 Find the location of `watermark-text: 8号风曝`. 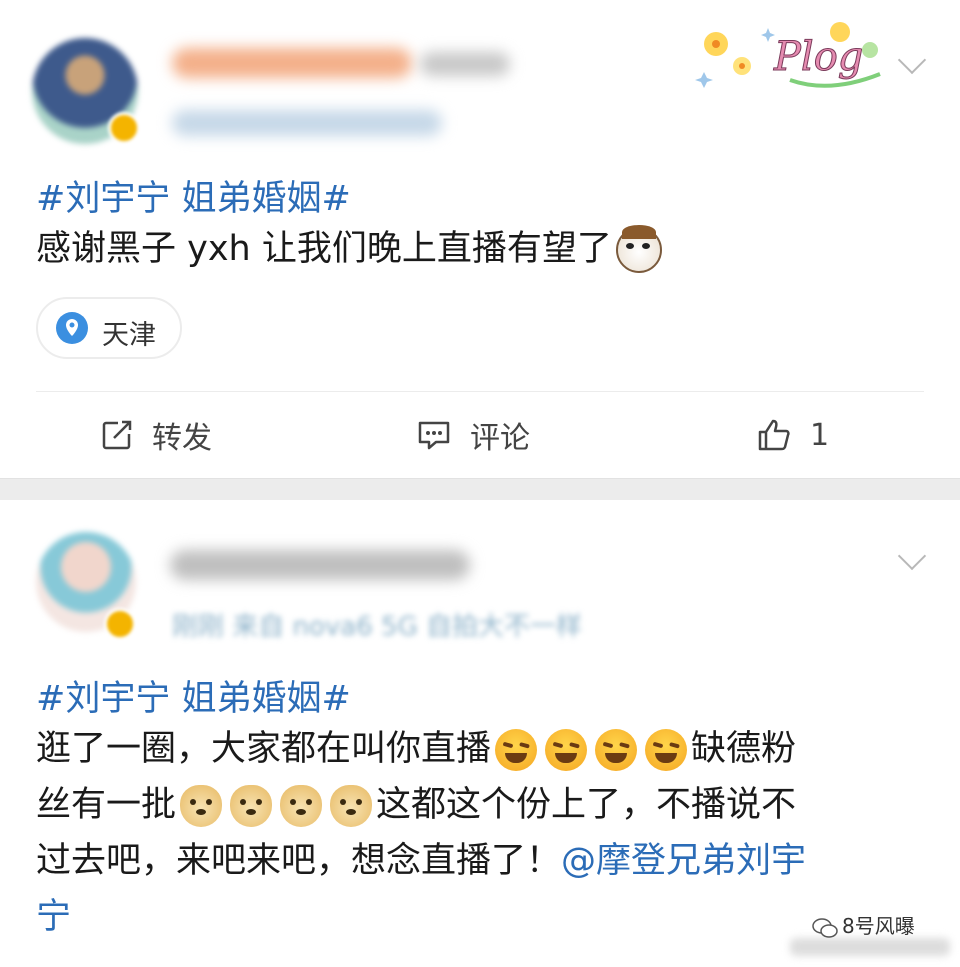

watermark-text: 8号风曝 is located at coordinates (878, 926).